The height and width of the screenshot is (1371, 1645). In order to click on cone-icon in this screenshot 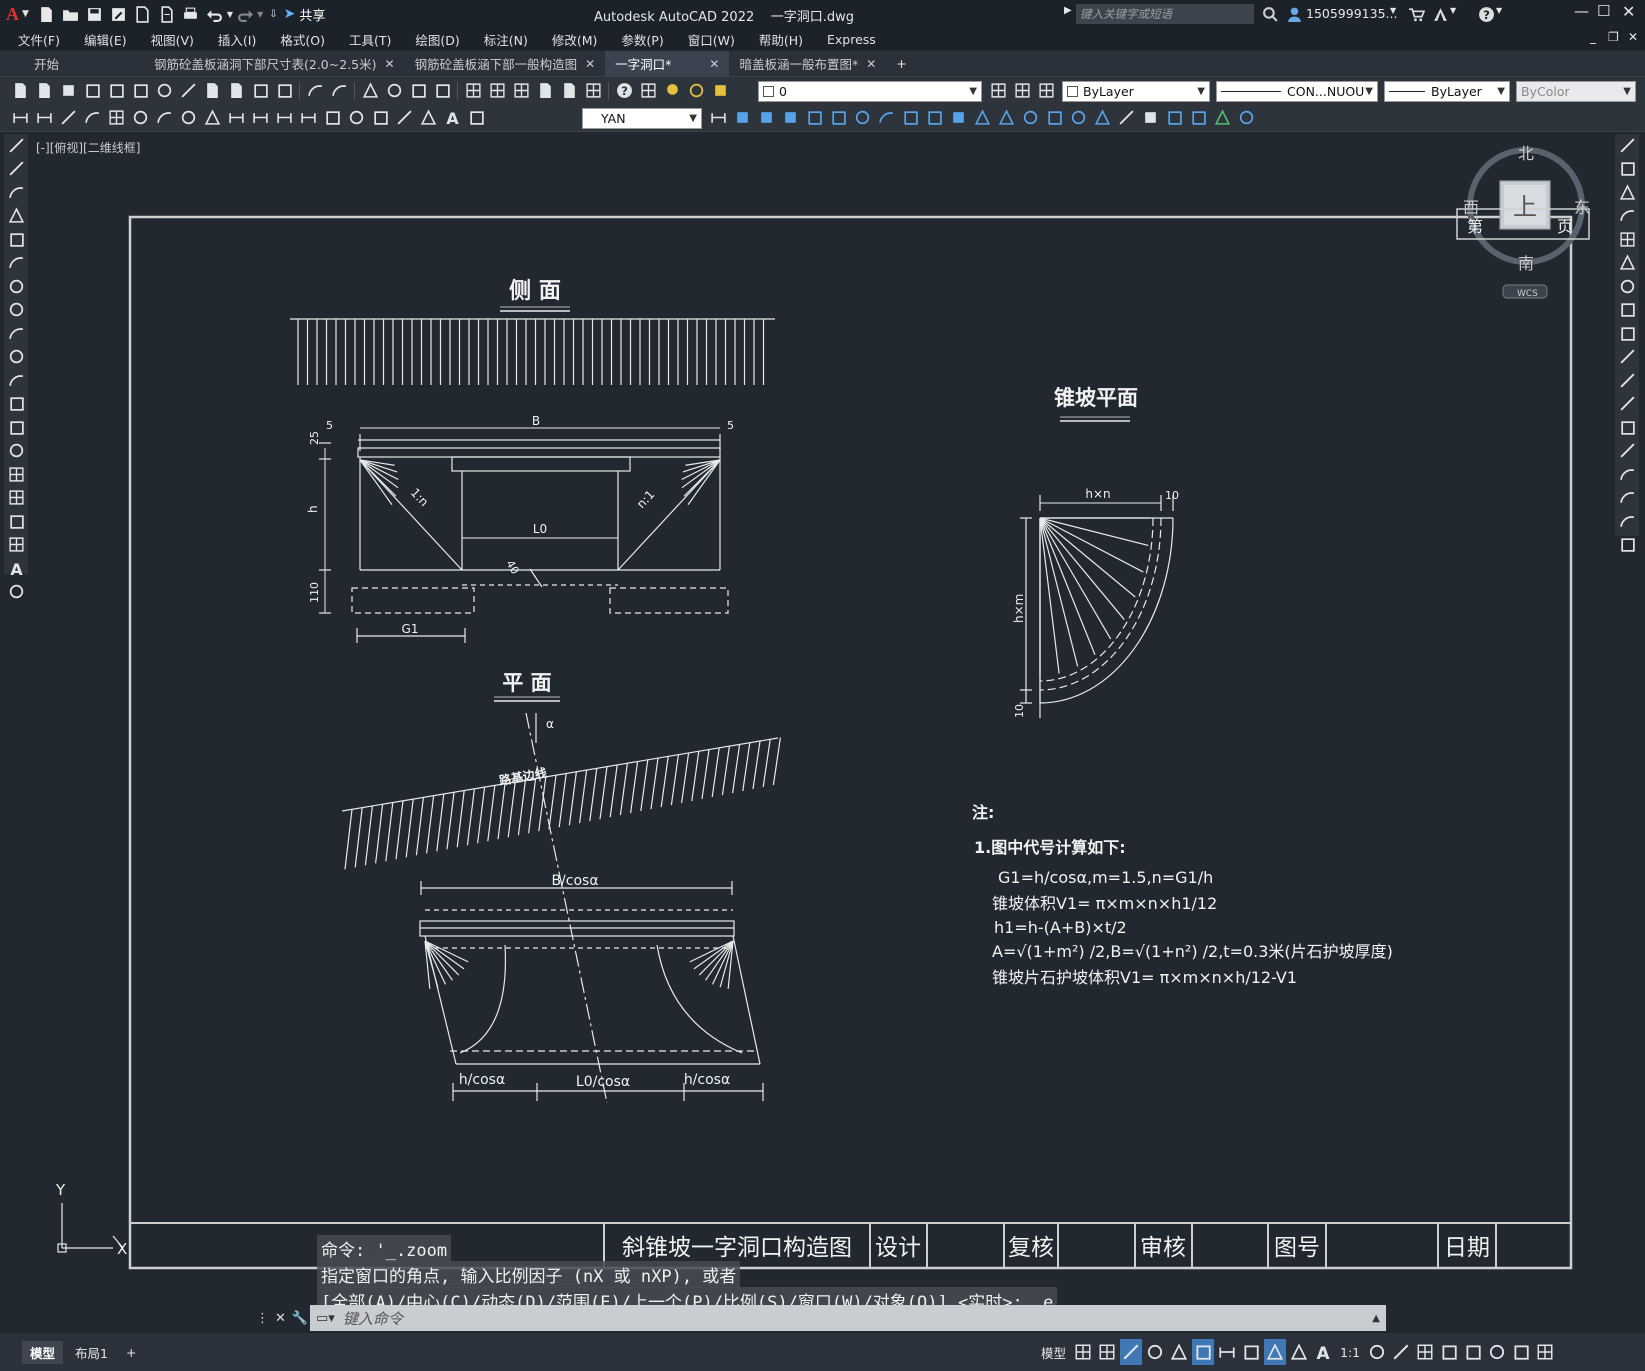, I will do `click(1006, 118)`.